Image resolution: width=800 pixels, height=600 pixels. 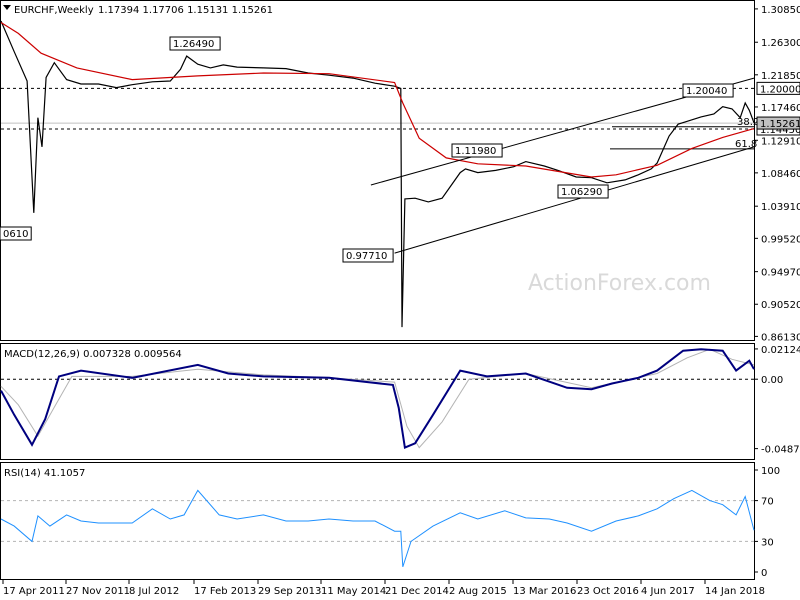 I want to click on x-tick-label: 23 Oct 2016, so click(x=608, y=591).